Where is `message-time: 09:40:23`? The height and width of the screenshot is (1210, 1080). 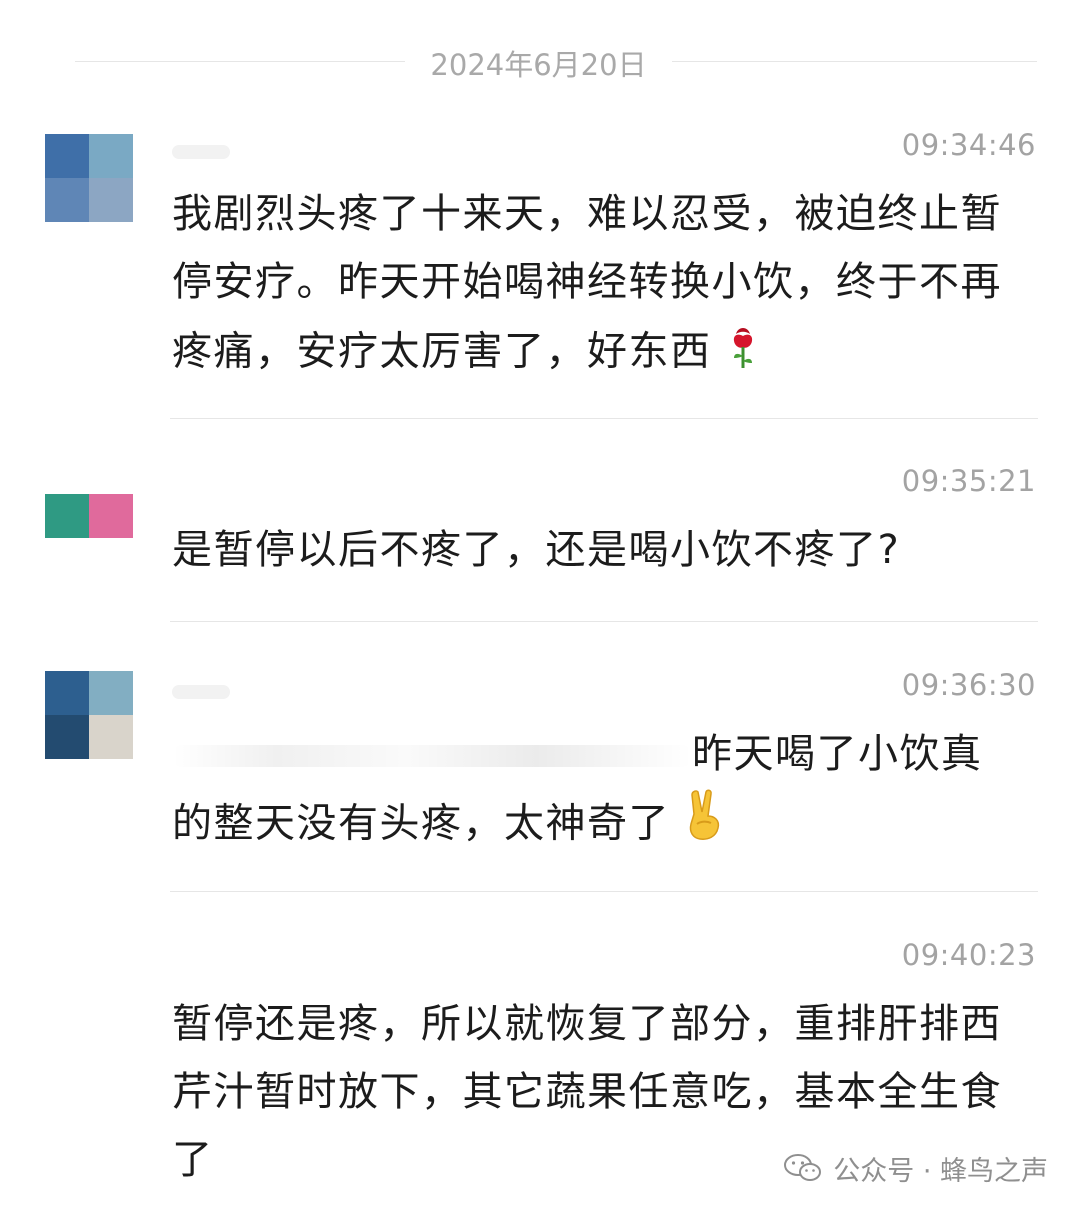 message-time: 09:40:23 is located at coordinates (968, 955).